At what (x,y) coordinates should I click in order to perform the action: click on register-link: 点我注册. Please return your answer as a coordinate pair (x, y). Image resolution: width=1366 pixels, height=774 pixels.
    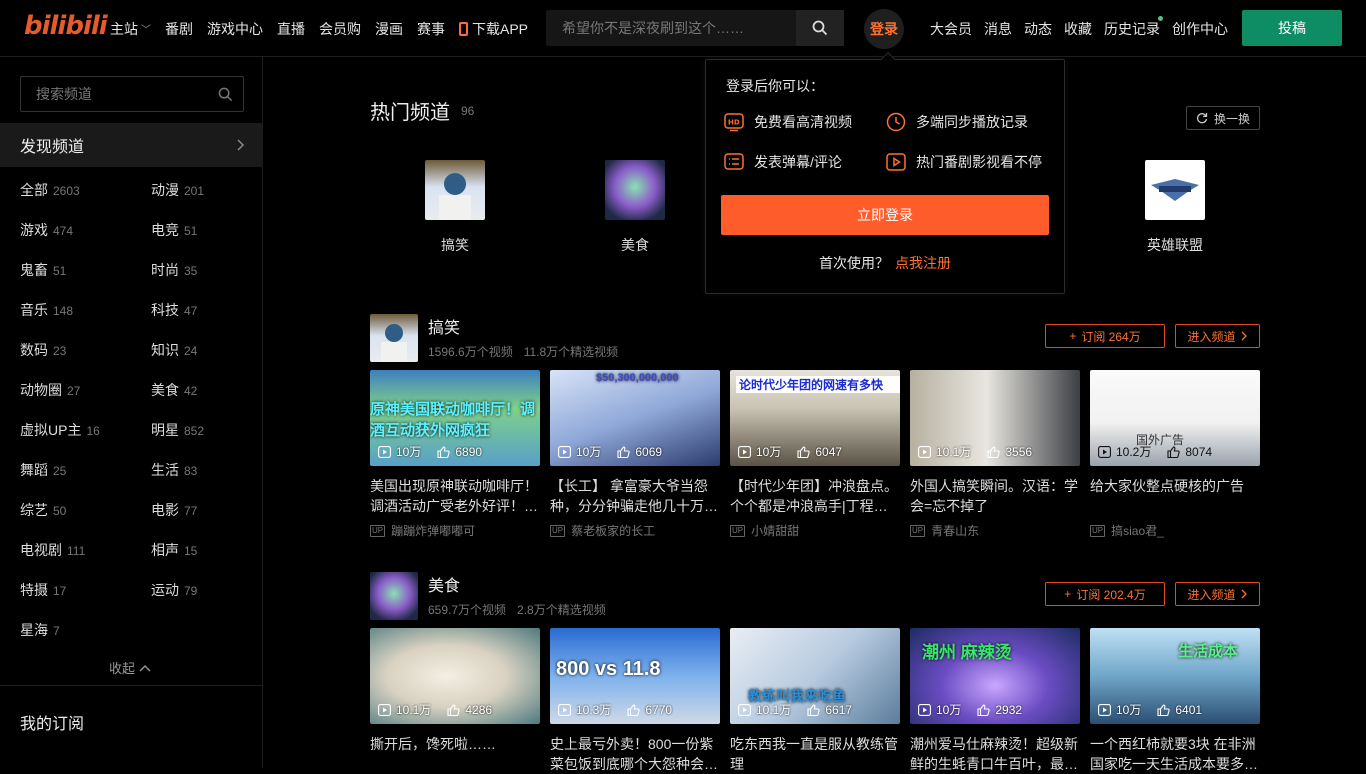
    Looking at the image, I should click on (923, 263).